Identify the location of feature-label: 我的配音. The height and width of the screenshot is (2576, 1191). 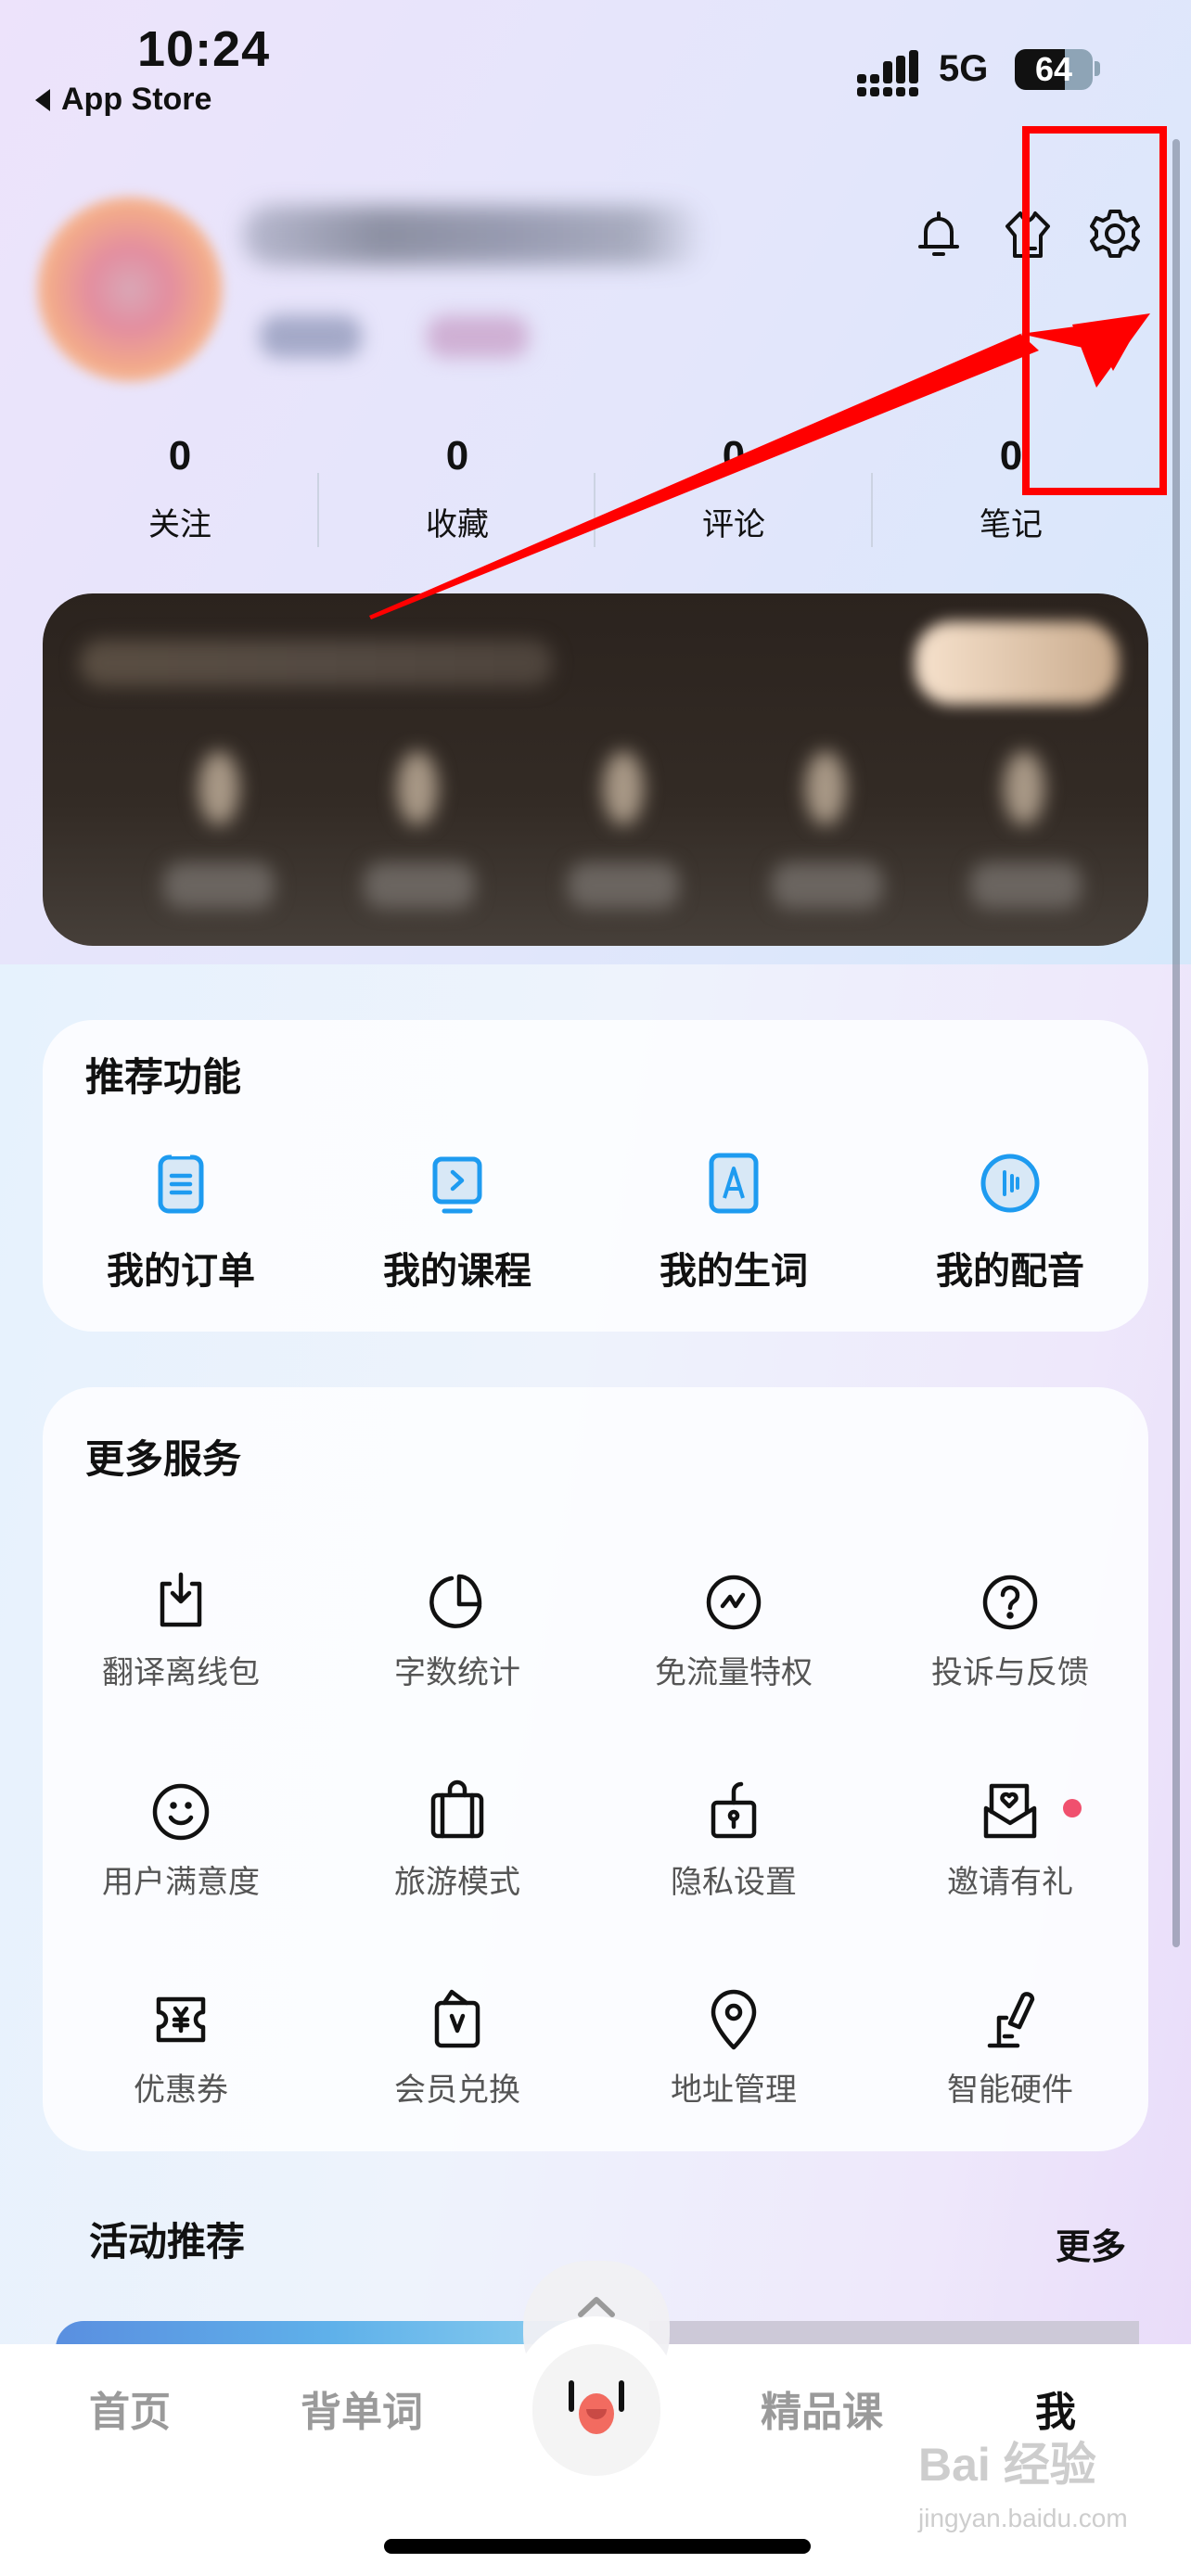
(1010, 1271).